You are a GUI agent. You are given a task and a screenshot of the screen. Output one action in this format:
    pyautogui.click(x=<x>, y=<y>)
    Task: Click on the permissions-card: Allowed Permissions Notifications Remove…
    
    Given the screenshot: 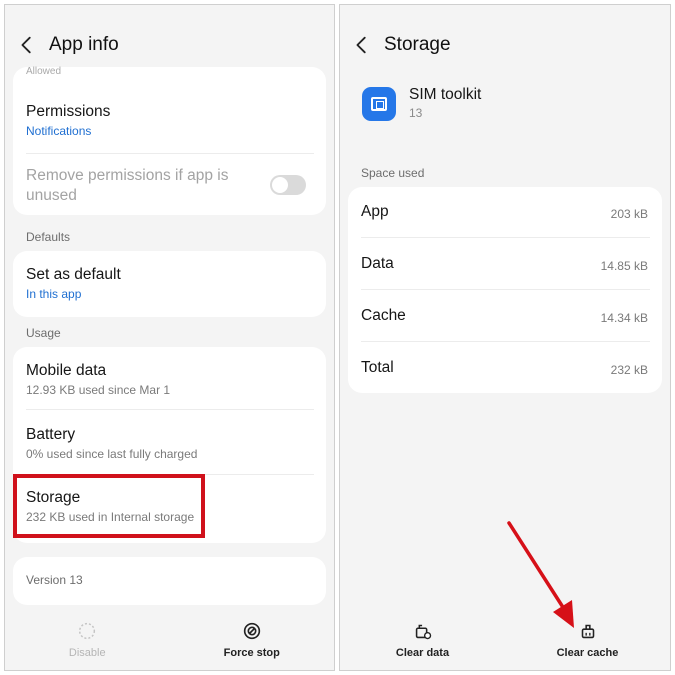 What is the action you would take?
    pyautogui.click(x=169, y=141)
    